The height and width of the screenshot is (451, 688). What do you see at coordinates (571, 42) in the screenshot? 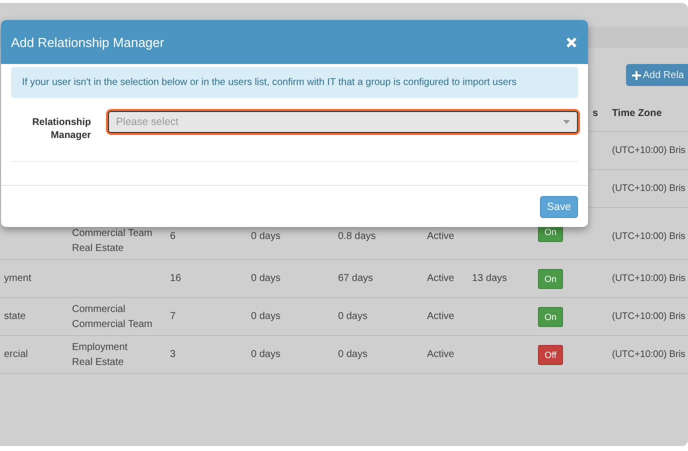
I see `close-icon` at bounding box center [571, 42].